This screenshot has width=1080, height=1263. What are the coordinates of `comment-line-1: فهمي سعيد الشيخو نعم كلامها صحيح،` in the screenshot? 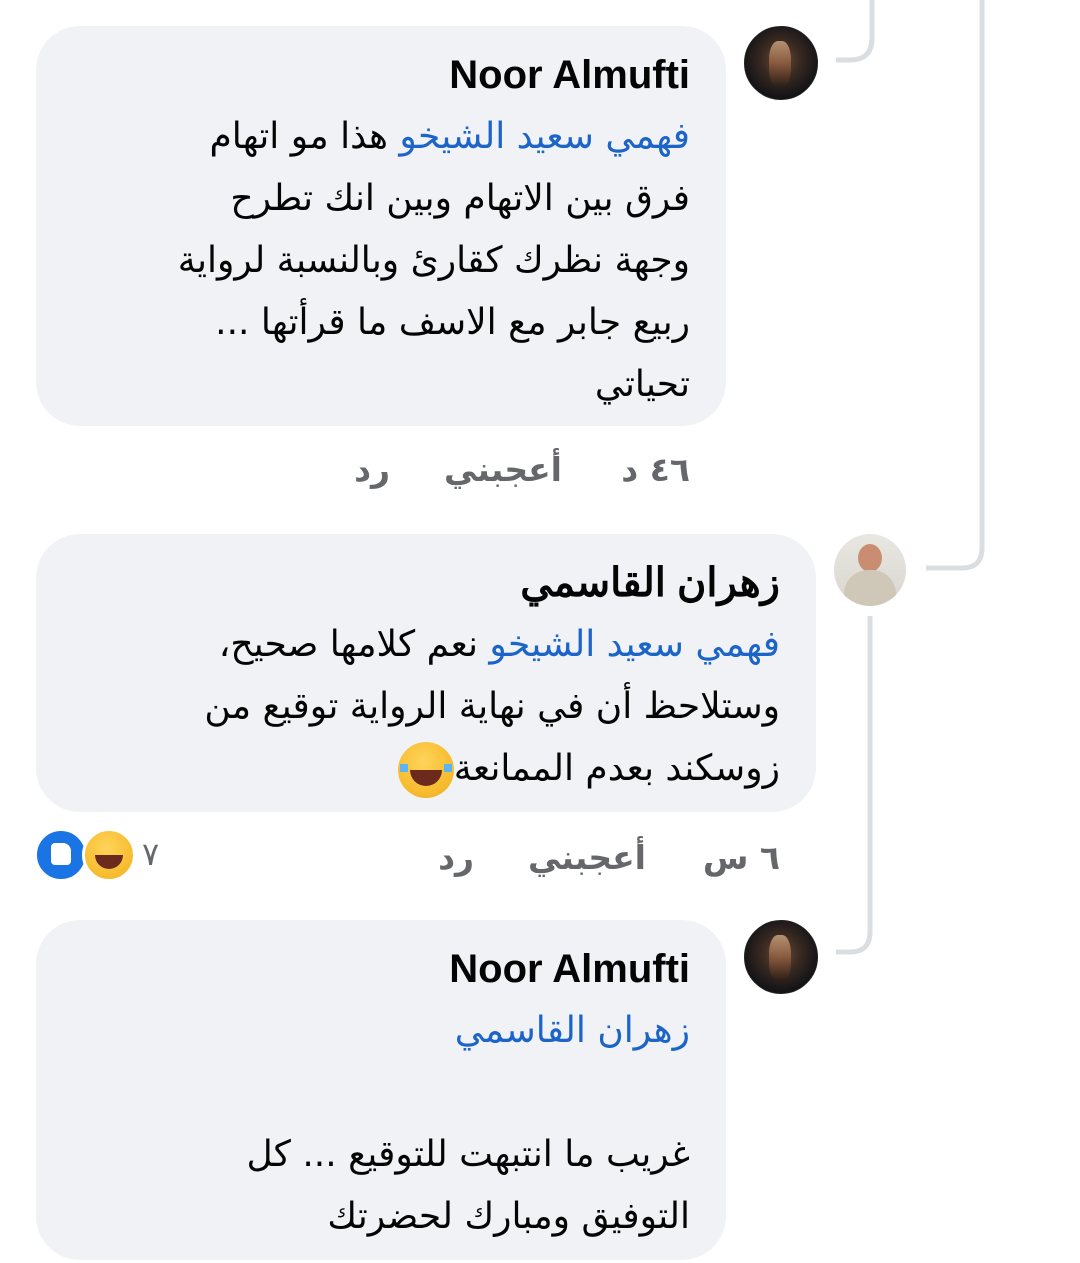 It's located at (499, 644).